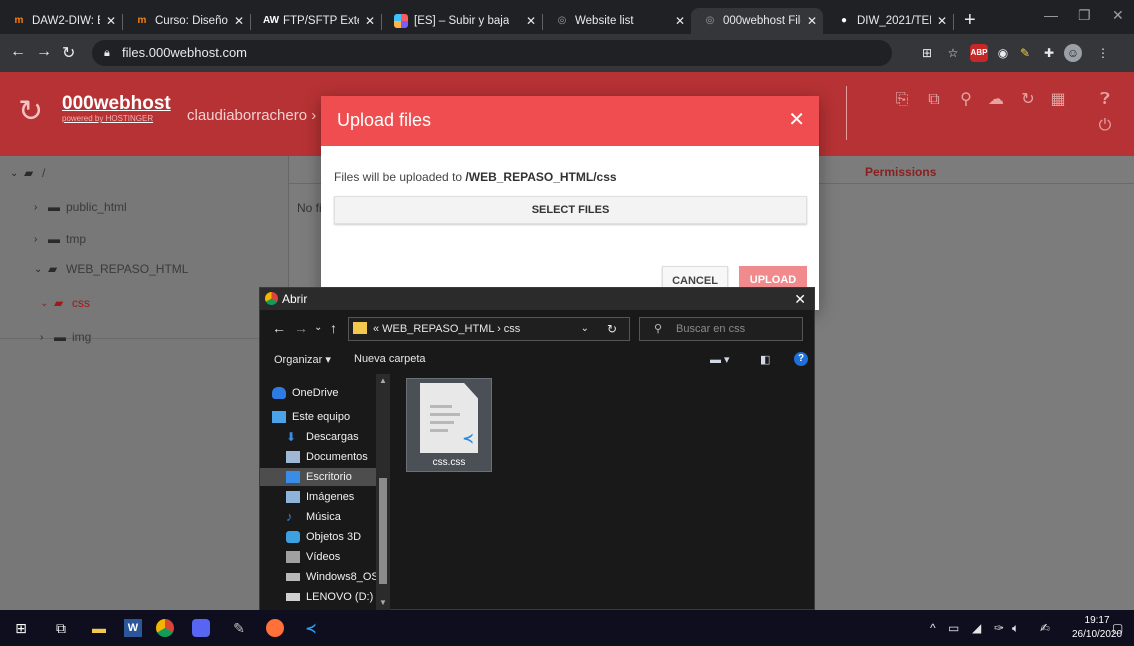 Image resolution: width=1134 pixels, height=646 pixels. I want to click on tree-item-public-html: › ▬ public_html, so click(80, 207).